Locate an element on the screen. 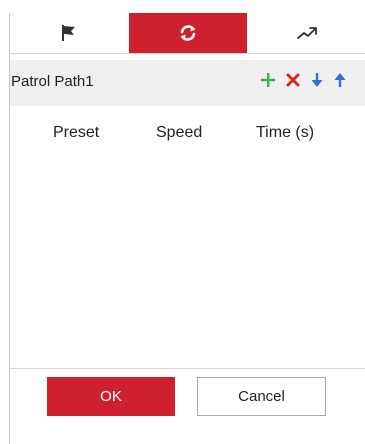 This screenshot has width=365, height=444. column-header-speed: Speed is located at coordinates (179, 132).